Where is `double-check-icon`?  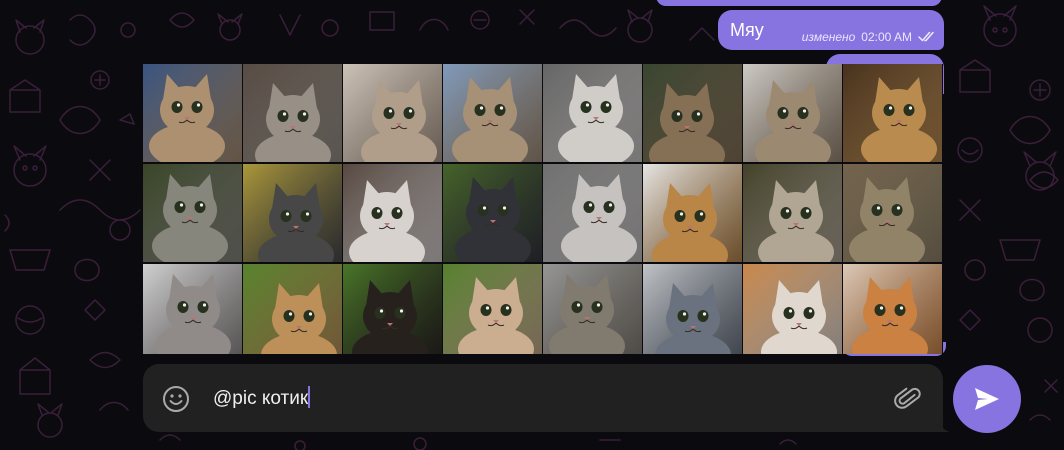 double-check-icon is located at coordinates (926, 36).